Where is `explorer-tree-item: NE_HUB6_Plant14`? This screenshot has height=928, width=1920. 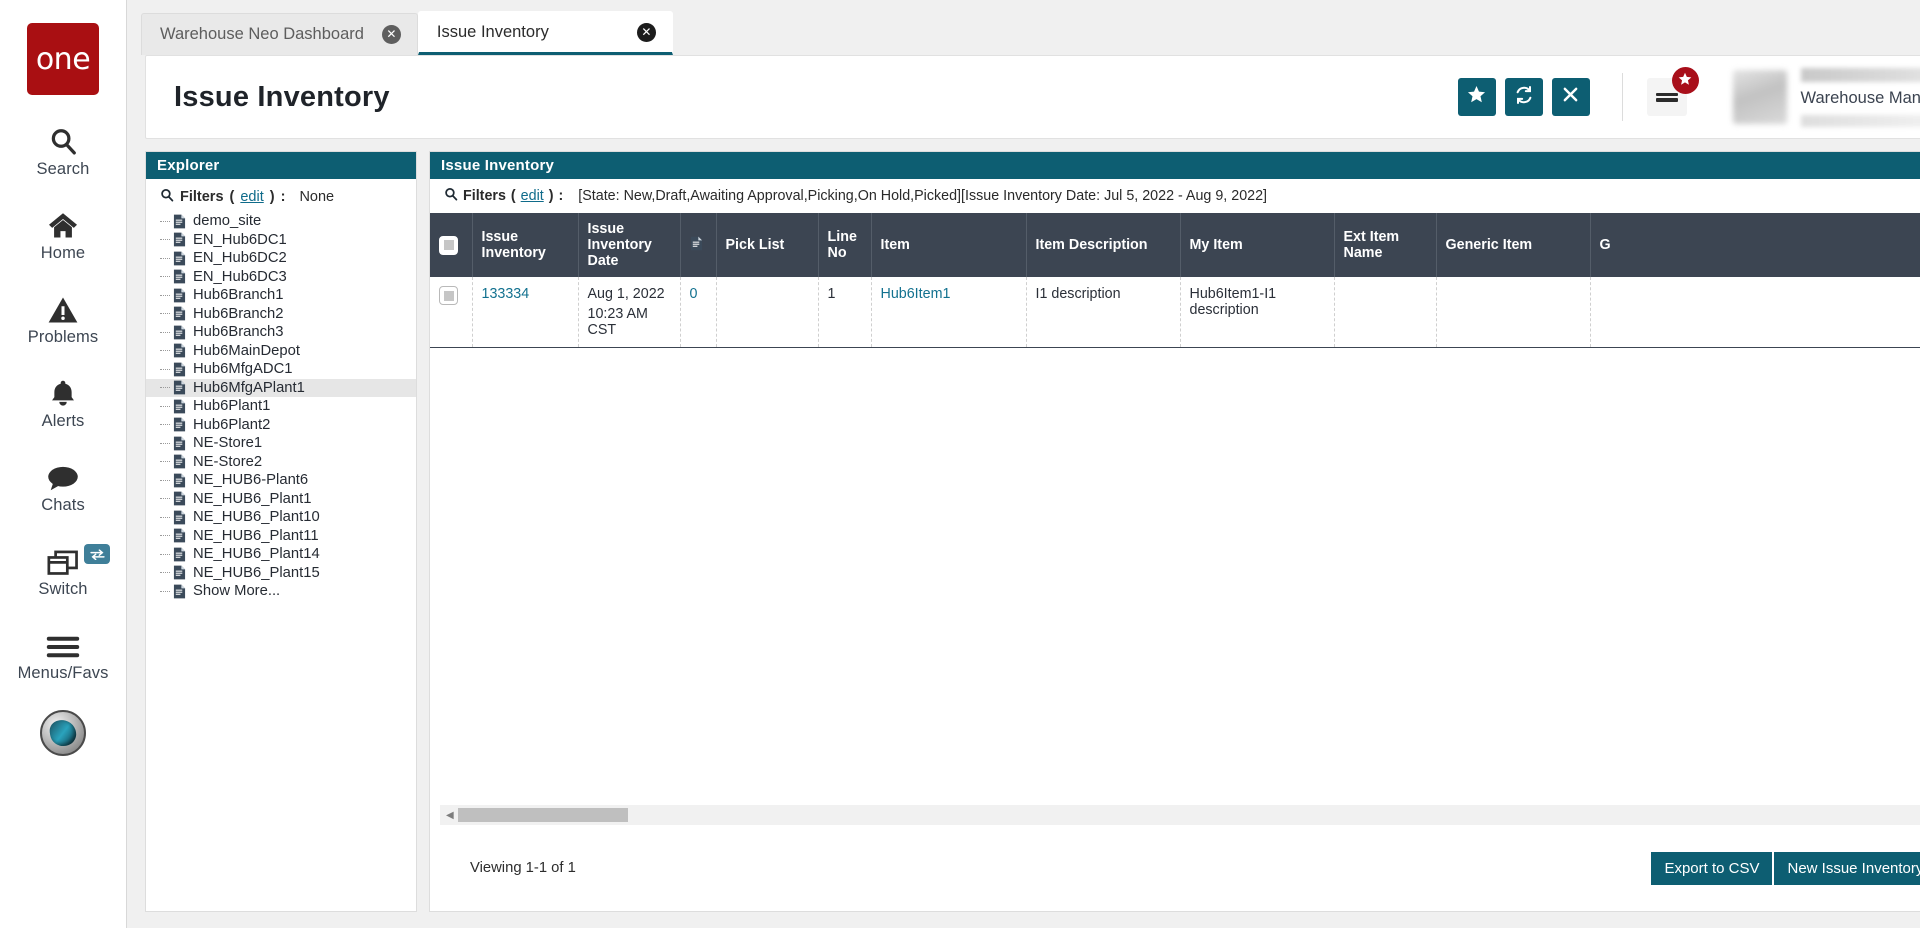 explorer-tree-item: NE_HUB6_Plant14 is located at coordinates (281, 554).